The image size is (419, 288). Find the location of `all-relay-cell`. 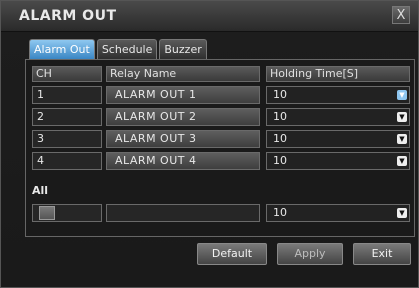

all-relay-cell is located at coordinates (183, 213).